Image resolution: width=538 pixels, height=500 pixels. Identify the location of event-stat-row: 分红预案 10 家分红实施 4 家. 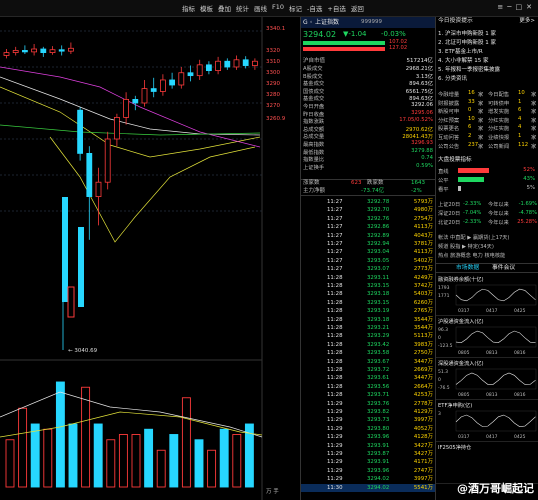
(487, 120).